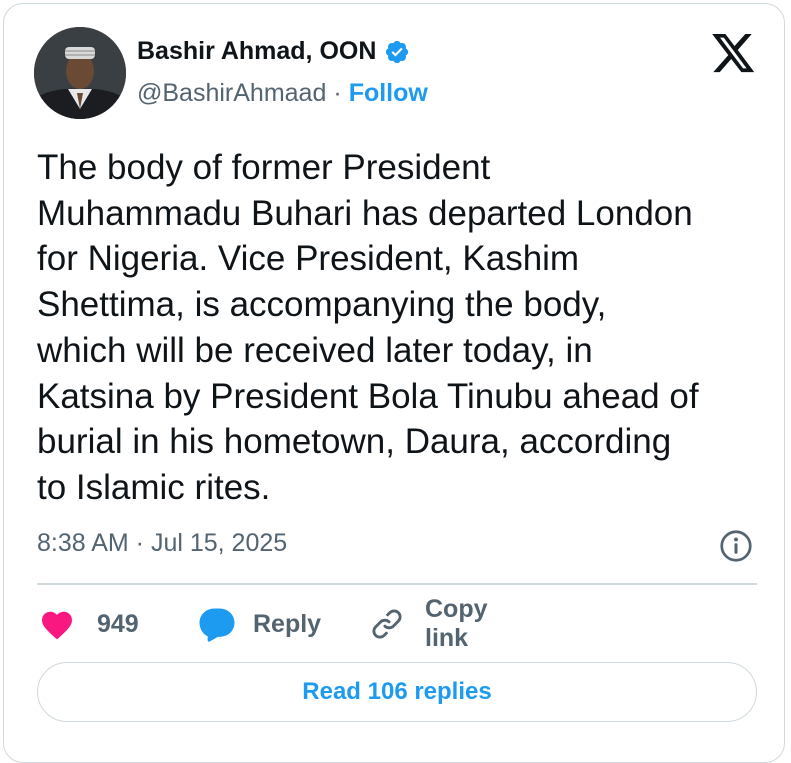  What do you see at coordinates (734, 54) in the screenshot?
I see `x-logo-icon` at bounding box center [734, 54].